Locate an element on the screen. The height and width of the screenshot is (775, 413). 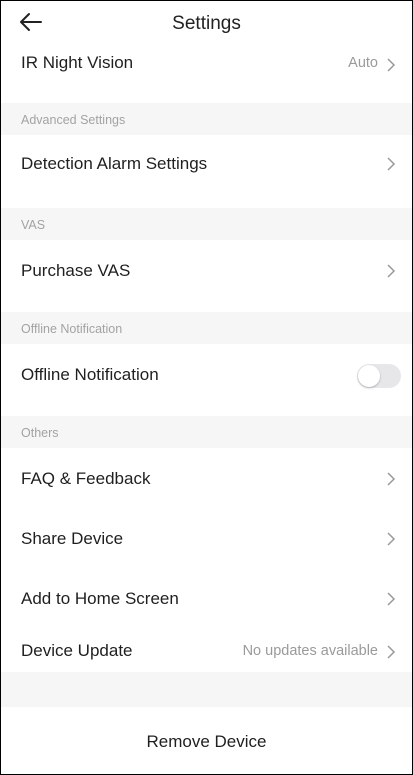
add-to-home-screen-label: Add to Home Screen is located at coordinates (100, 598).